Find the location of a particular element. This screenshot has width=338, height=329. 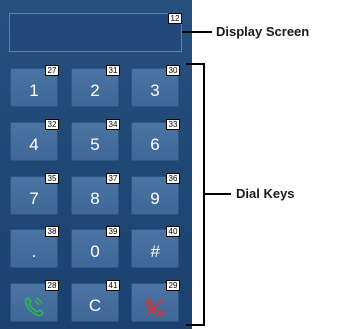

key-3: 3 30 is located at coordinates (155, 86).